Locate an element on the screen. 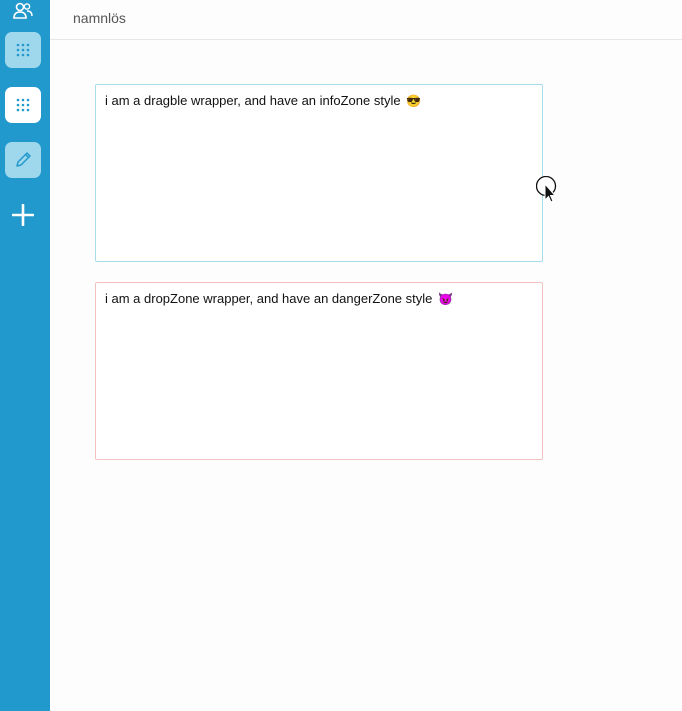  grid-button is located at coordinates (23, 50).